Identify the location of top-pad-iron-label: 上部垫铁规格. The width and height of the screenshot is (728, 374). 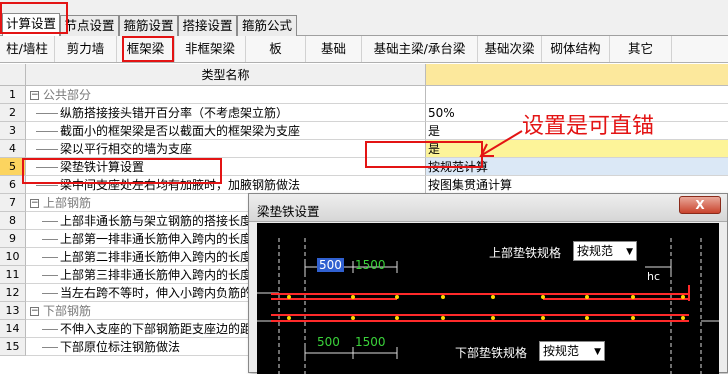
(525, 253).